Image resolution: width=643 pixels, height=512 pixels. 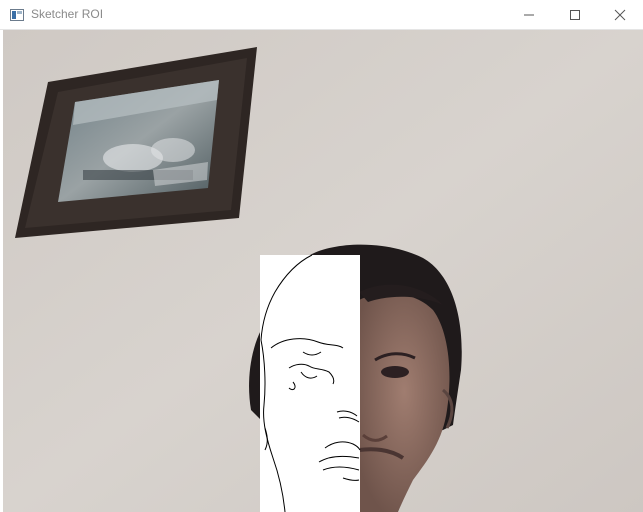 I want to click on opencv-window-icon, so click(x=17, y=14).